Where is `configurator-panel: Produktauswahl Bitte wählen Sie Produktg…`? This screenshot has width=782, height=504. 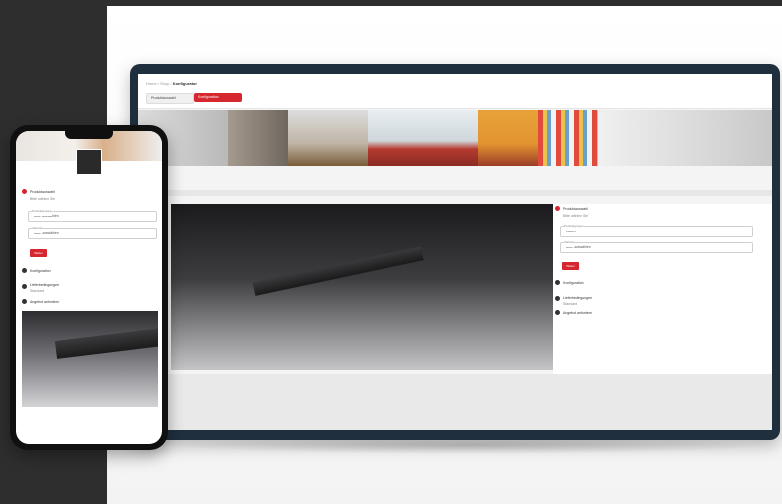 configurator-panel: Produktauswahl Bitte wählen Sie Produktg… is located at coordinates (662, 294).